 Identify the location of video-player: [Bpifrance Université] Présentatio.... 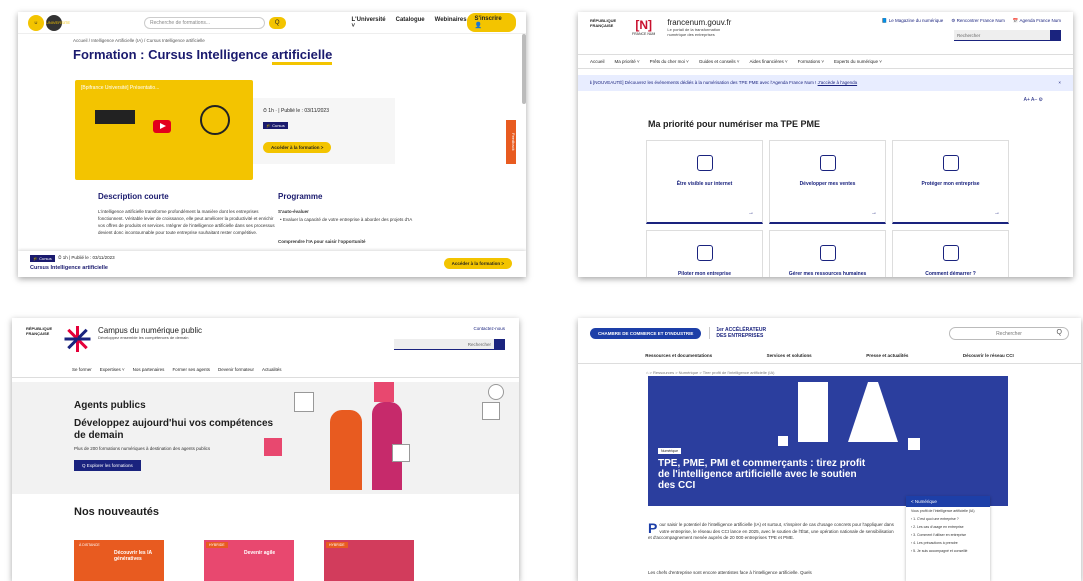
(164, 130).